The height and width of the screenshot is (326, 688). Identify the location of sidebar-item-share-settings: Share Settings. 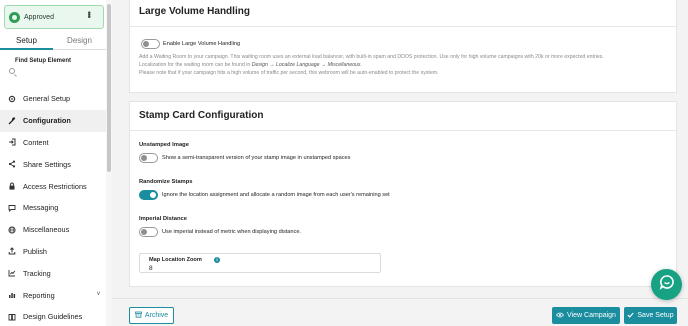
(53, 164).